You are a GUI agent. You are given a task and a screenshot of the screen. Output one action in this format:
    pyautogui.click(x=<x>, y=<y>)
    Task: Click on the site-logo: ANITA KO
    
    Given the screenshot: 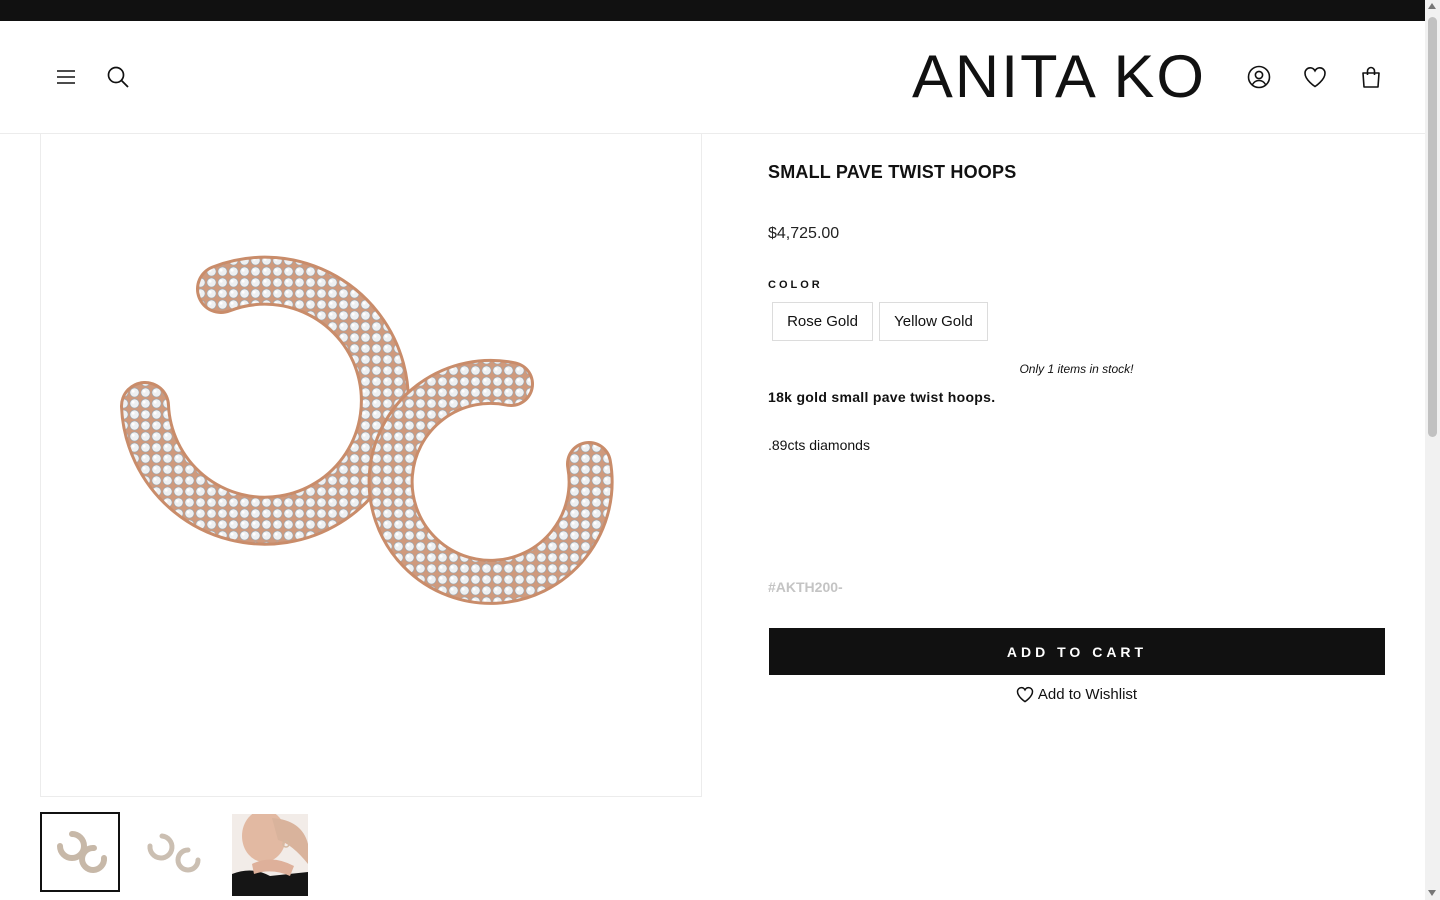 What is the action you would take?
    pyautogui.click(x=1059, y=77)
    